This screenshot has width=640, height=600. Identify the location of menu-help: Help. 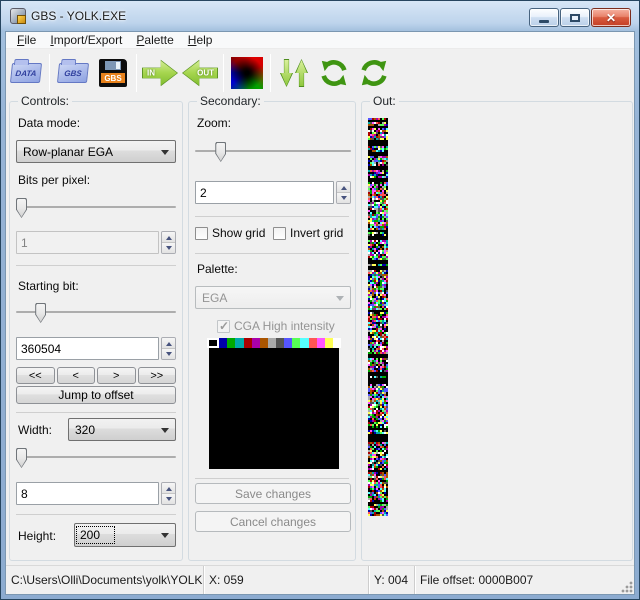
(200, 40).